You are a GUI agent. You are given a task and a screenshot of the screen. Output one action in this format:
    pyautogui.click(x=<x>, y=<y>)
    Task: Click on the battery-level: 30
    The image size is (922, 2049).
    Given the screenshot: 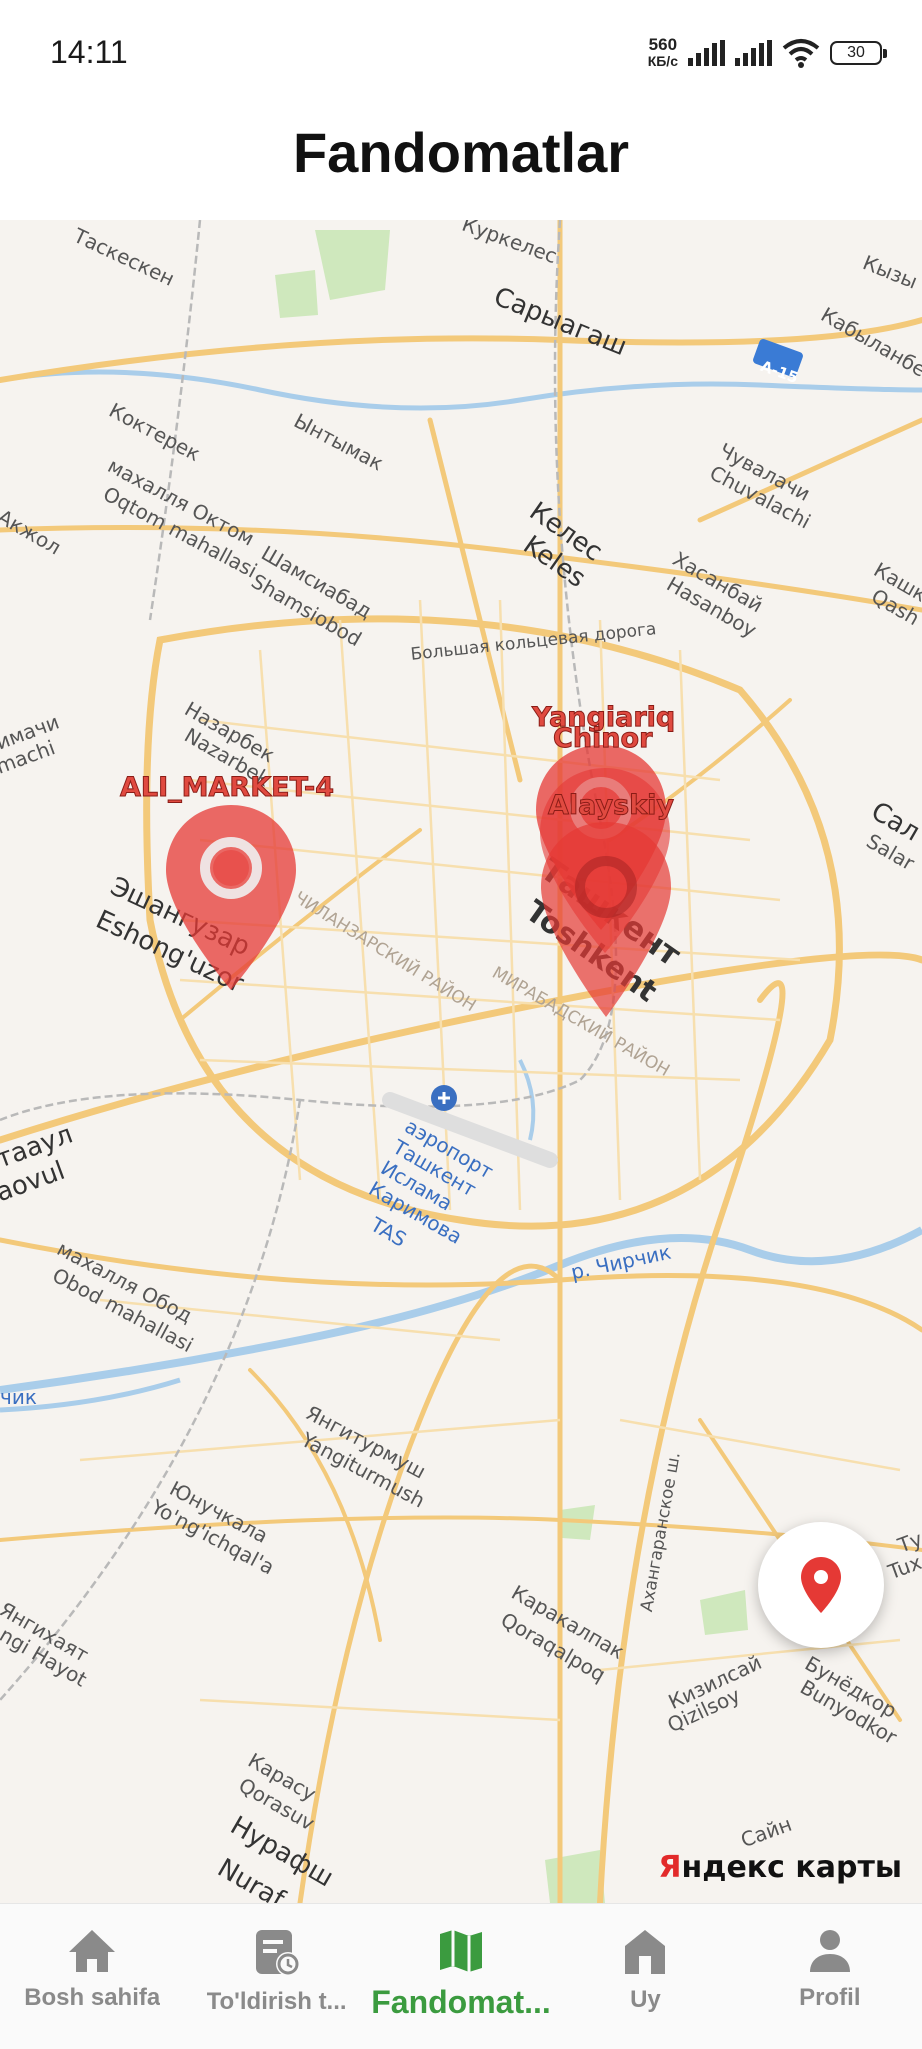 What is the action you would take?
    pyautogui.click(x=856, y=52)
    